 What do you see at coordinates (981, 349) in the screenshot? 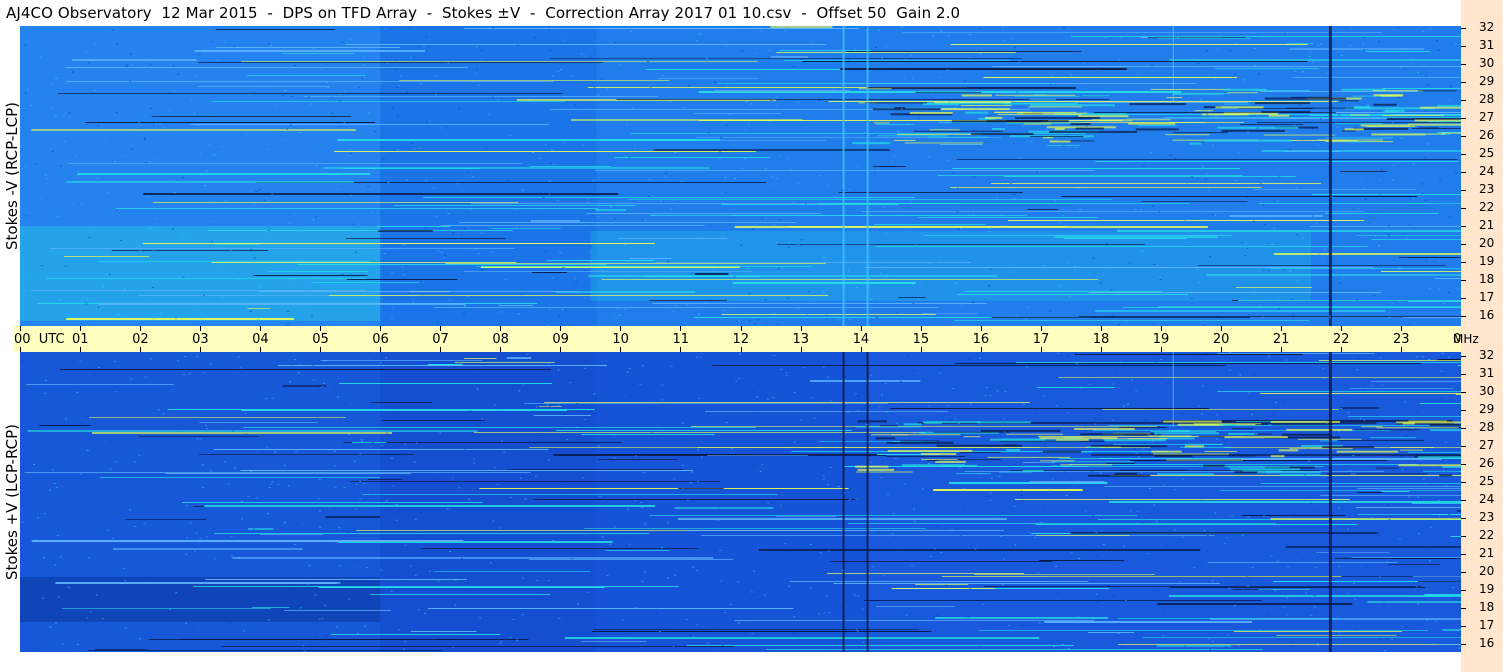
I see `time-tick` at bounding box center [981, 349].